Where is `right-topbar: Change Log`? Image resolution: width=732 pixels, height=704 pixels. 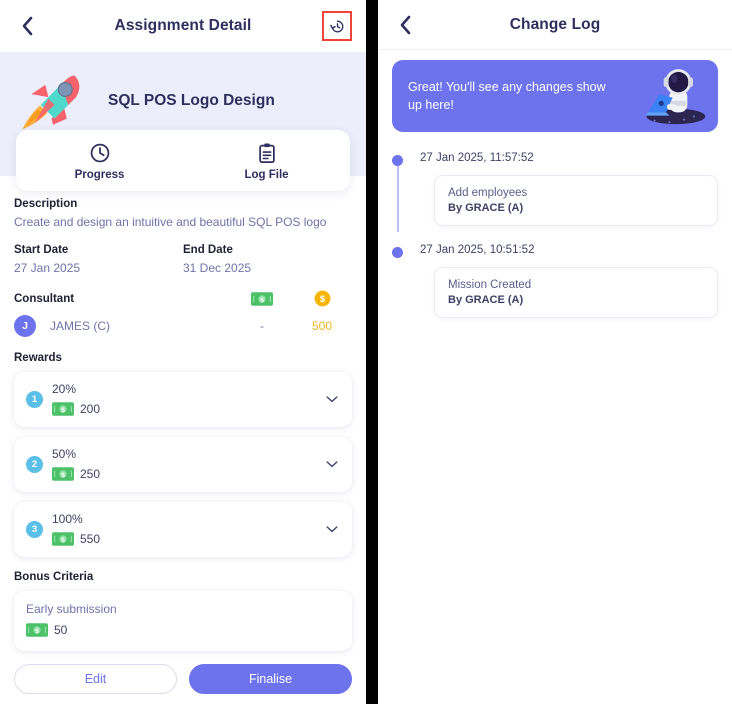
right-topbar: Change Log is located at coordinates (555, 25).